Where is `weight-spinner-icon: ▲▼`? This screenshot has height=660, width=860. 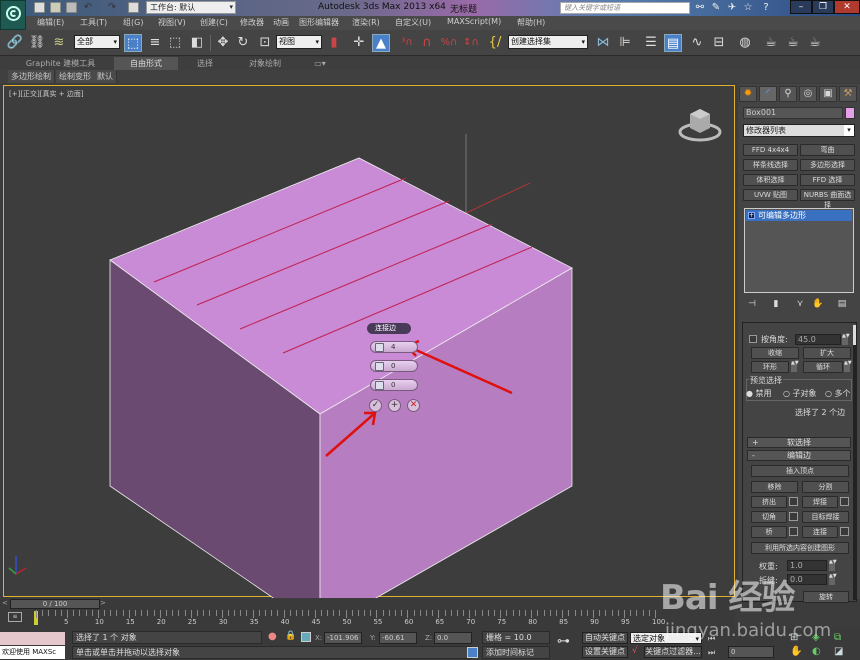
weight-spinner-icon: ▲▼ is located at coordinates (833, 565).